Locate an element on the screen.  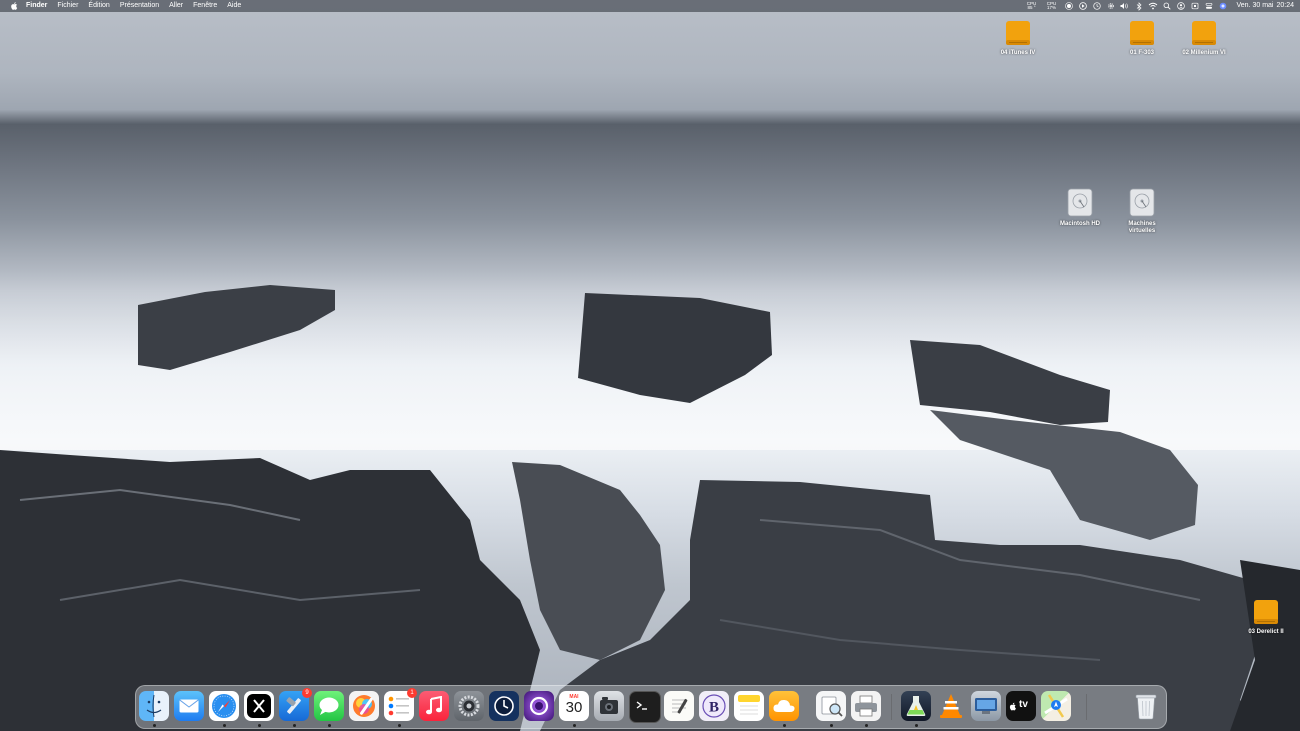
menu-edition: Édition is located at coordinates (98, 6).